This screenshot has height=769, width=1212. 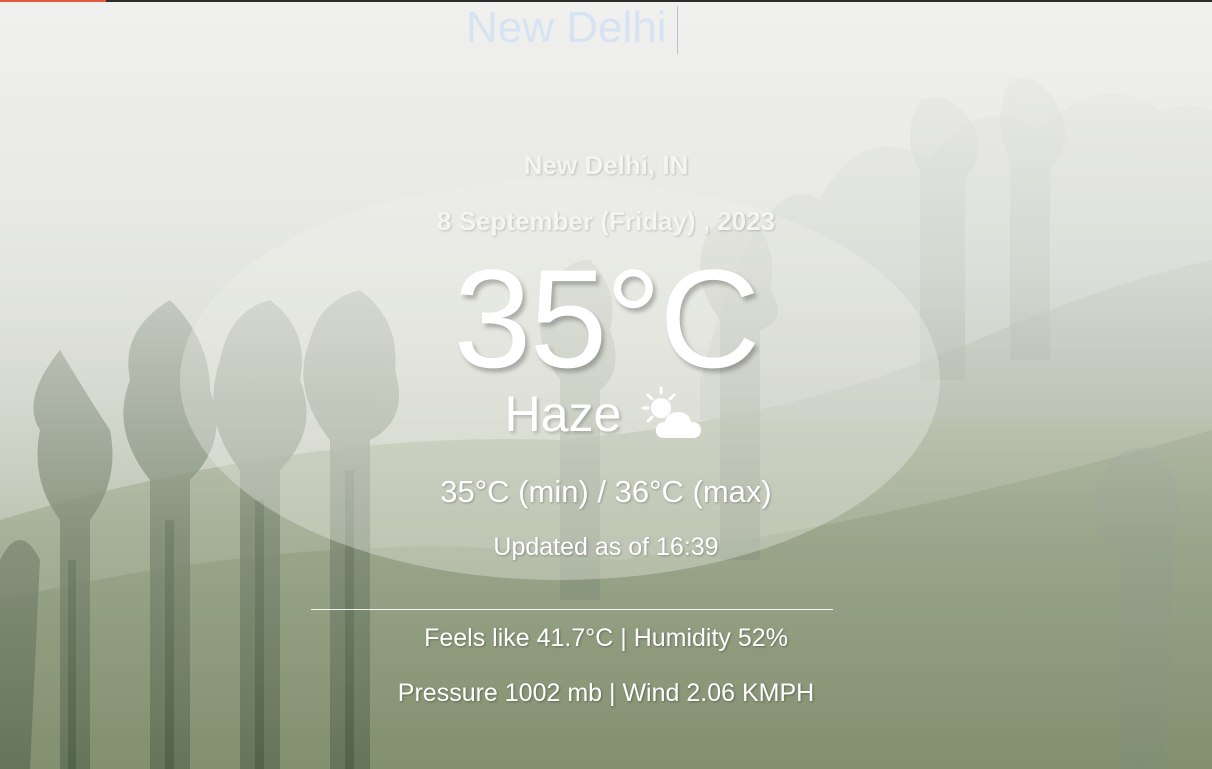 What do you see at coordinates (53, 1) in the screenshot?
I see `loading-accent-bar` at bounding box center [53, 1].